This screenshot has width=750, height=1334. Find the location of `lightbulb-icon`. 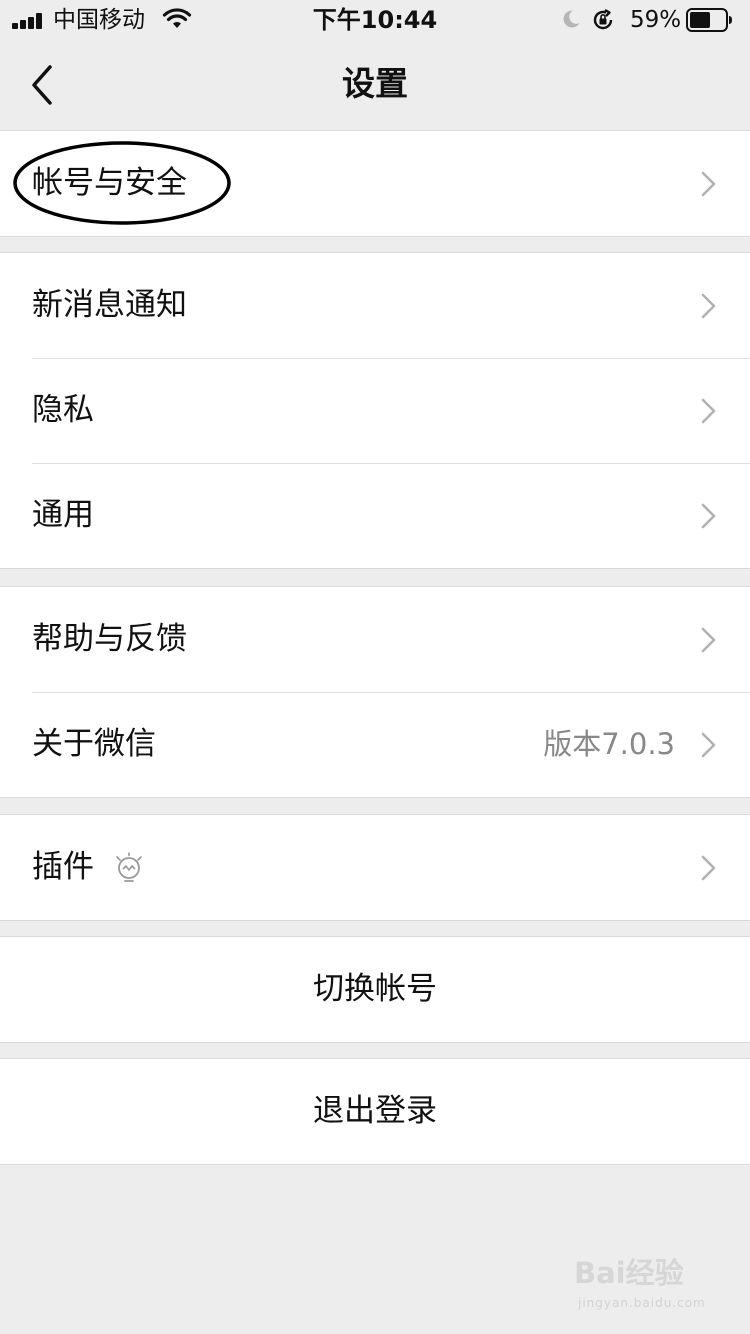

lightbulb-icon is located at coordinates (129, 867).